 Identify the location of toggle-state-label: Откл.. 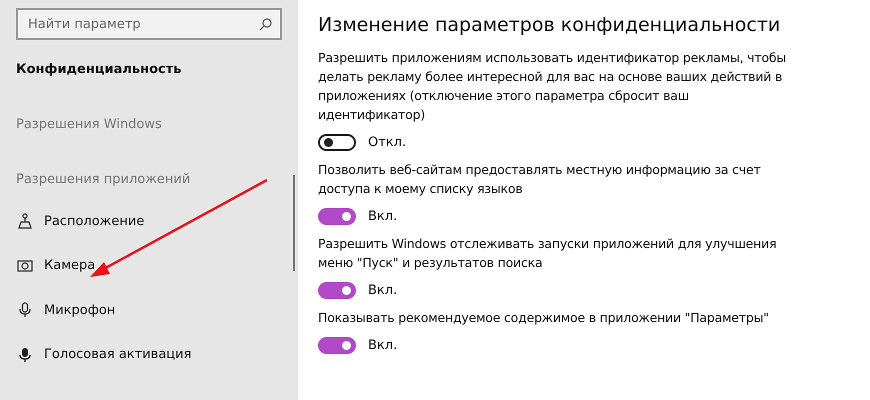
(387, 142).